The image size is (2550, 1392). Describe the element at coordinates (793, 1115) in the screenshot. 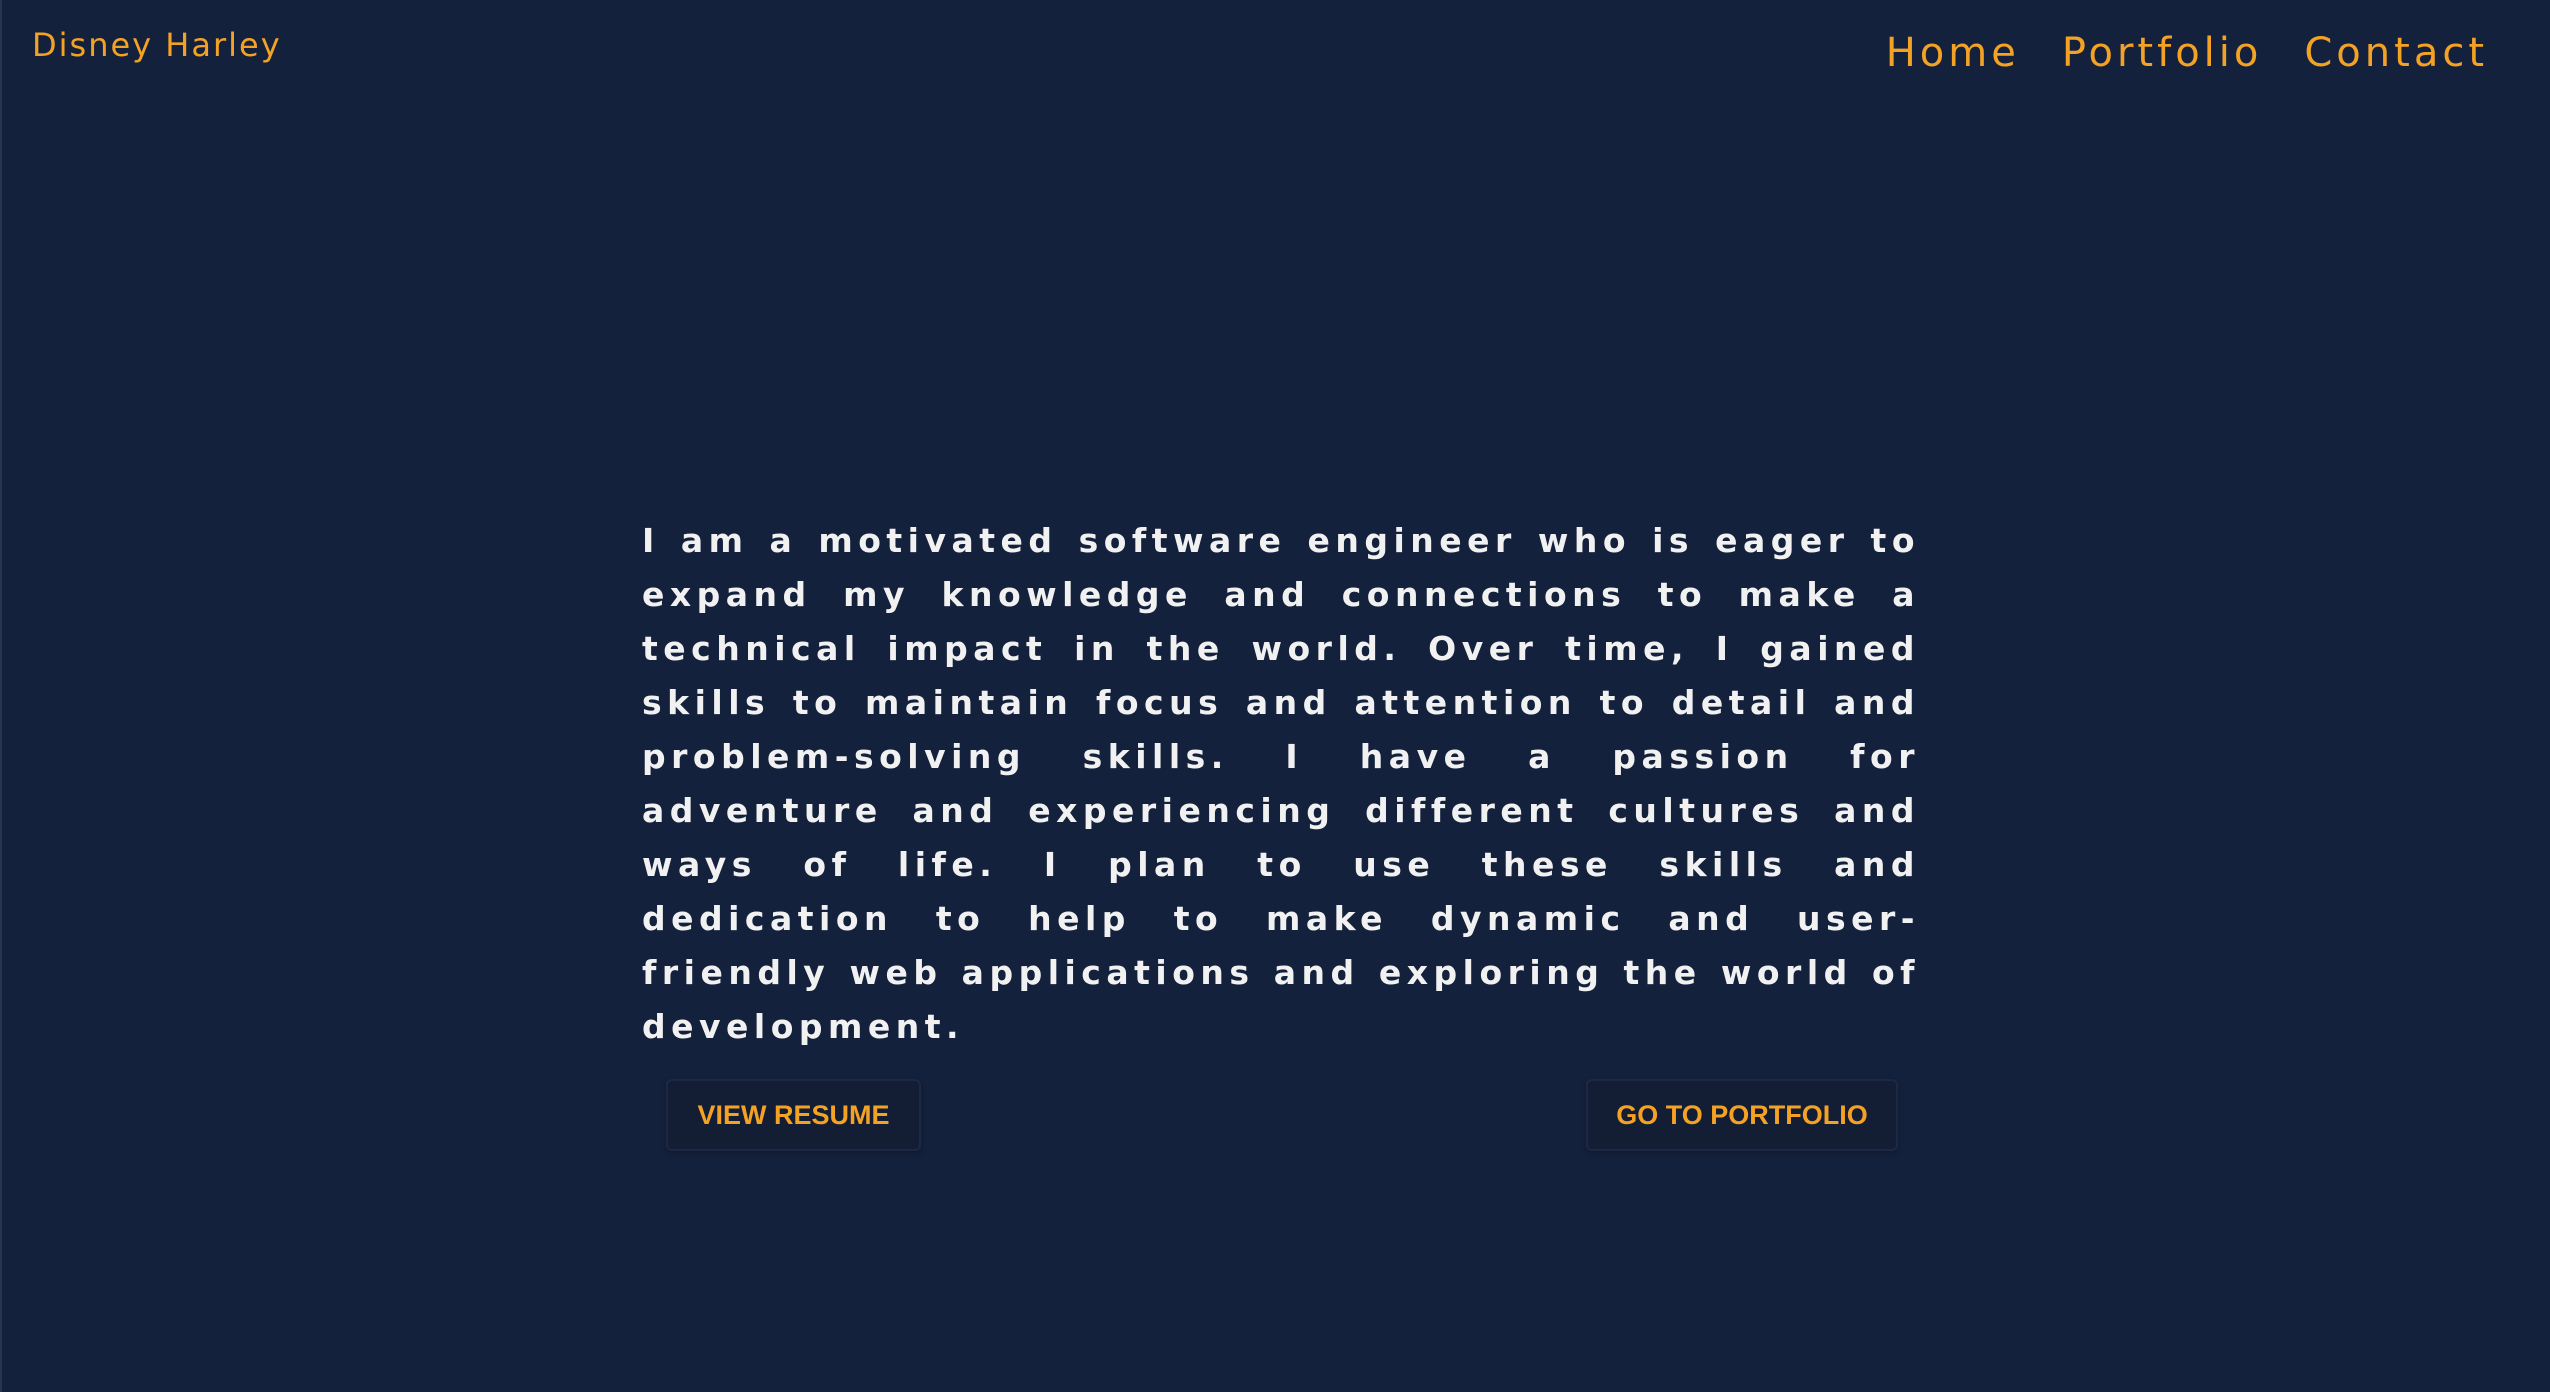

I see `view-resume-button: VIEW RESUME` at that location.